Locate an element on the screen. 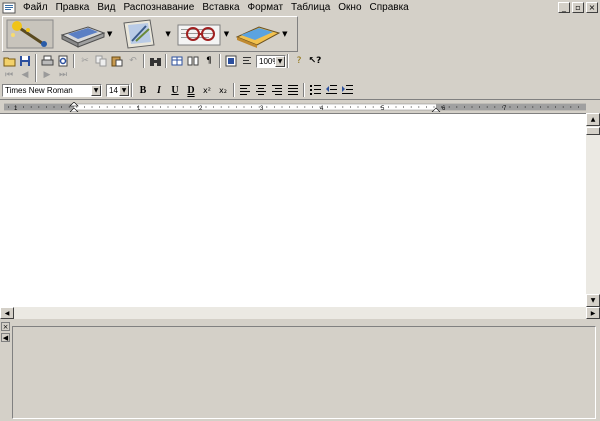 The height and width of the screenshot is (421, 600). align-left-icon is located at coordinates (245, 90).